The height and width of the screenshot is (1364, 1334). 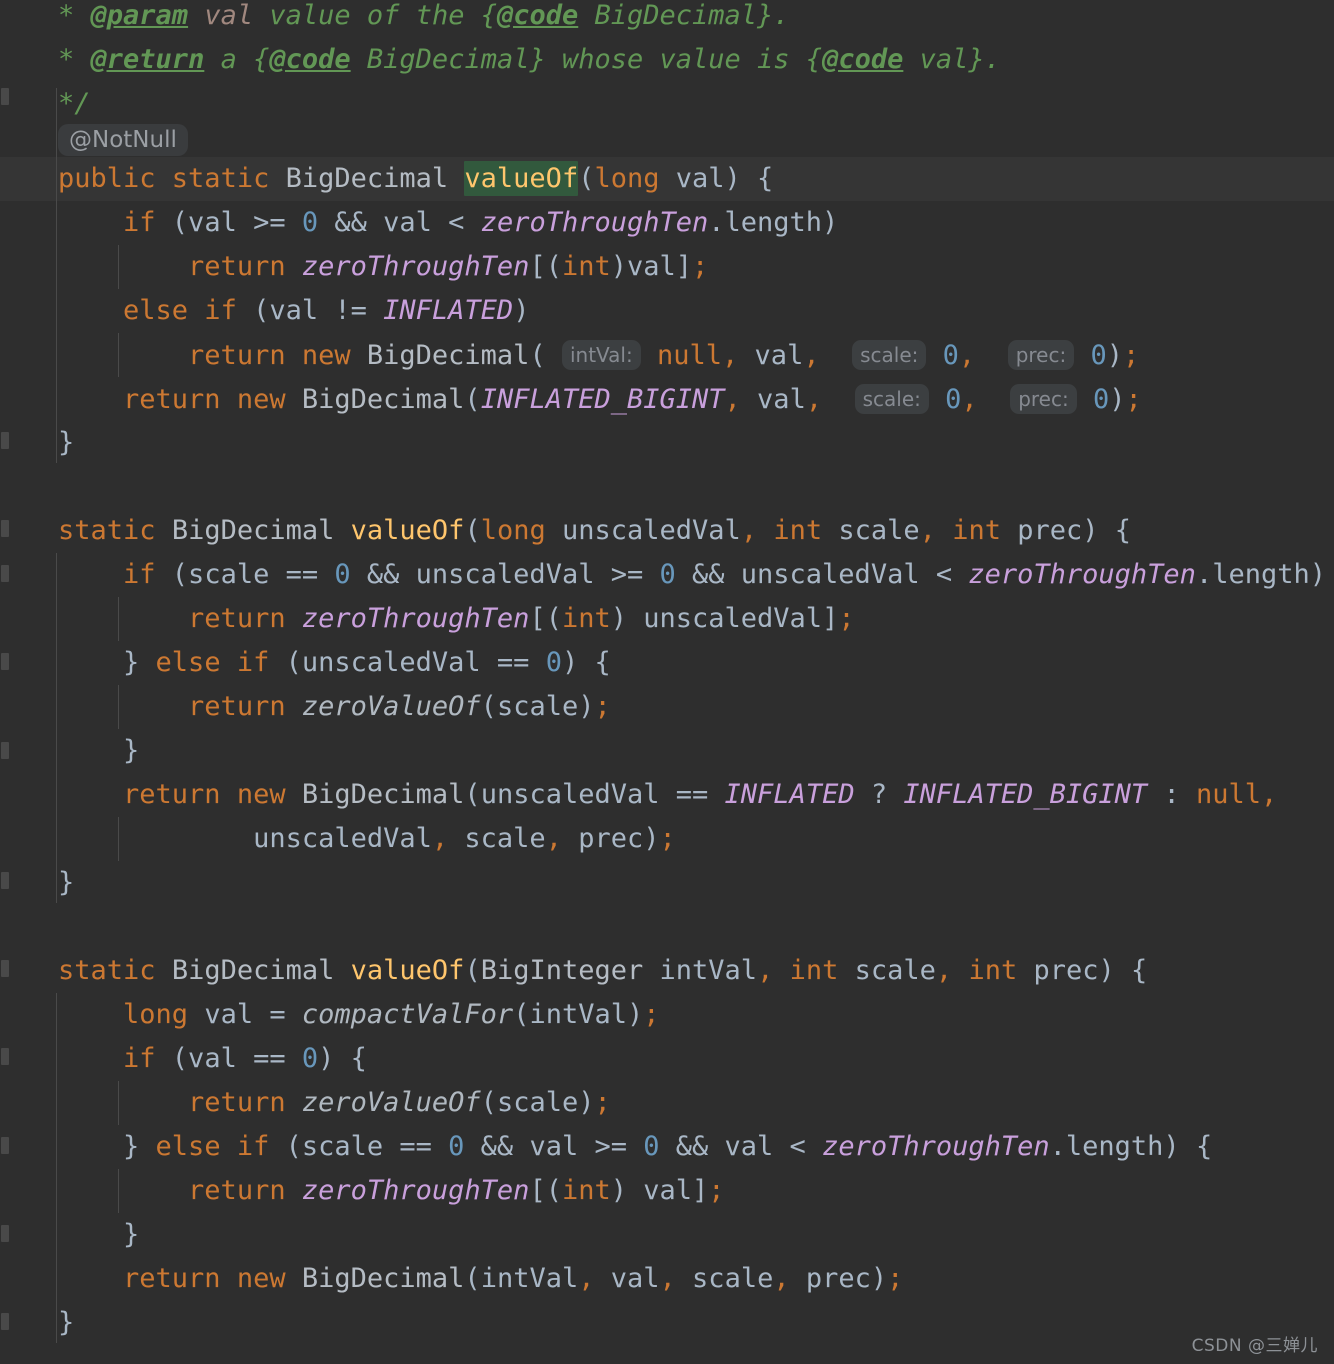 I want to click on javadoc-tag-return: @return, so click(x=147, y=59).